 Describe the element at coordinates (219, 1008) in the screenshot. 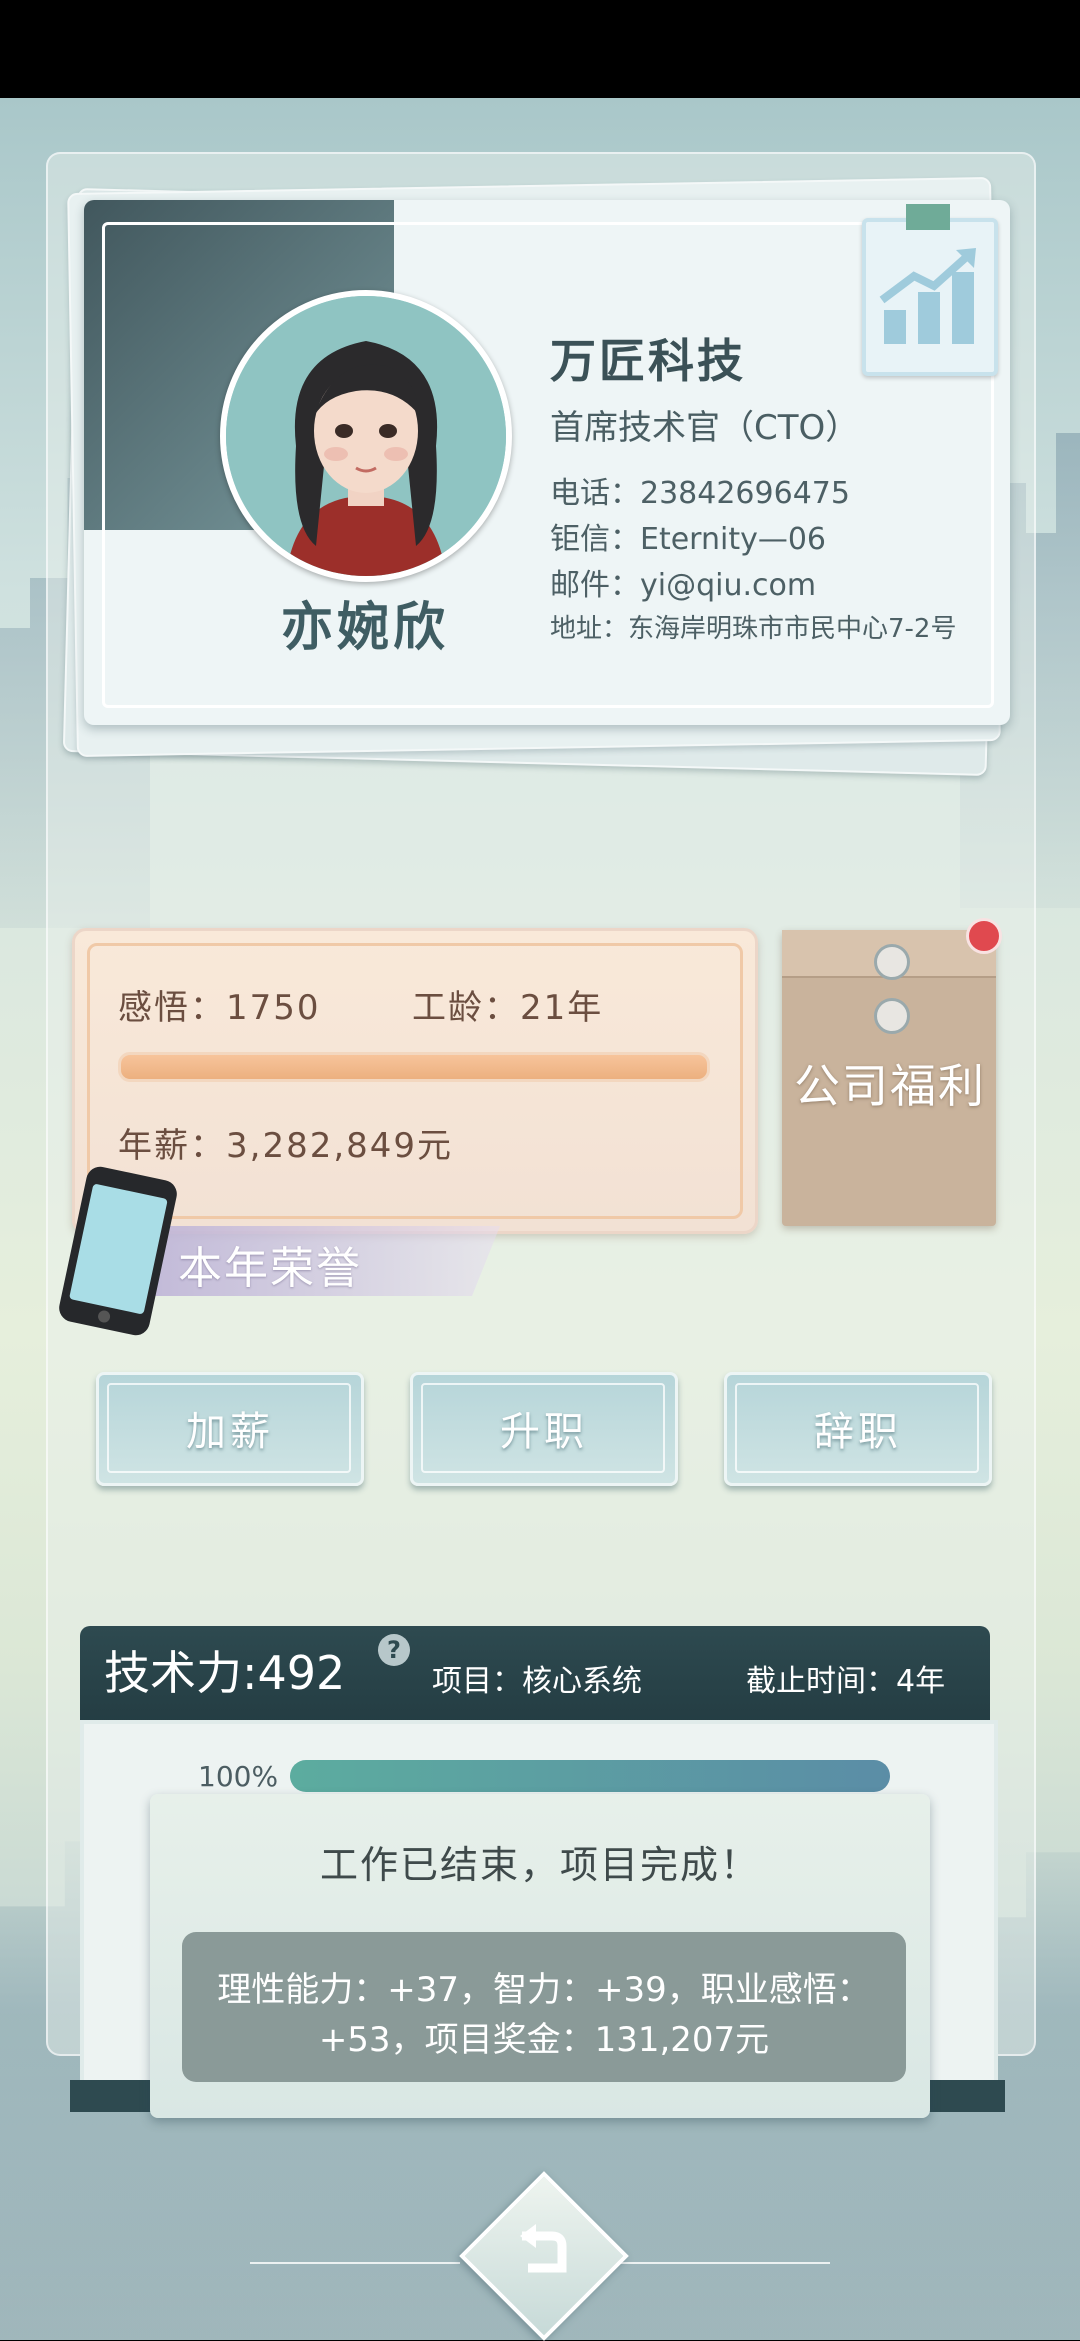

I see `insight-stat: 感悟：1750` at that location.